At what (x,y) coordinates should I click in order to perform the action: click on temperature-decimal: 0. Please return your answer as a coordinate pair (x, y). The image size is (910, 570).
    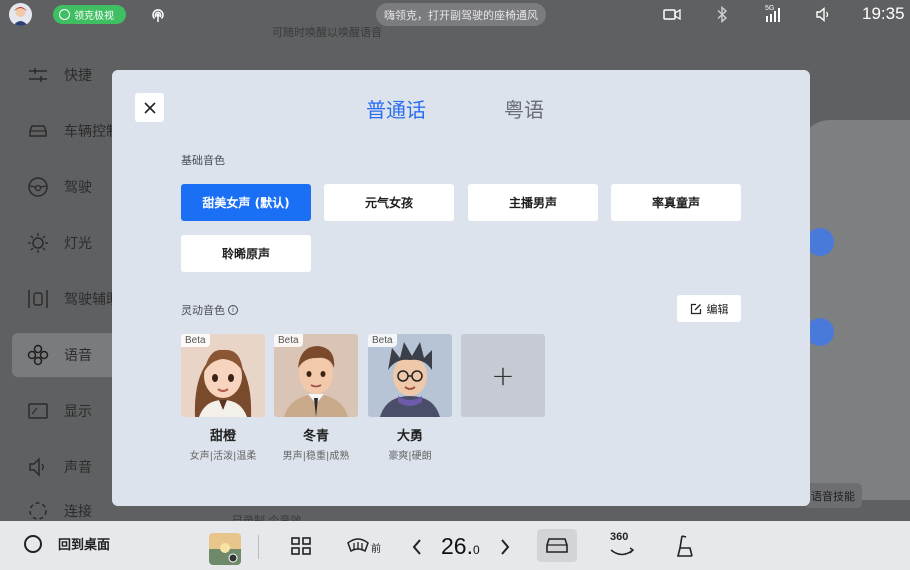
    Looking at the image, I should click on (476, 550).